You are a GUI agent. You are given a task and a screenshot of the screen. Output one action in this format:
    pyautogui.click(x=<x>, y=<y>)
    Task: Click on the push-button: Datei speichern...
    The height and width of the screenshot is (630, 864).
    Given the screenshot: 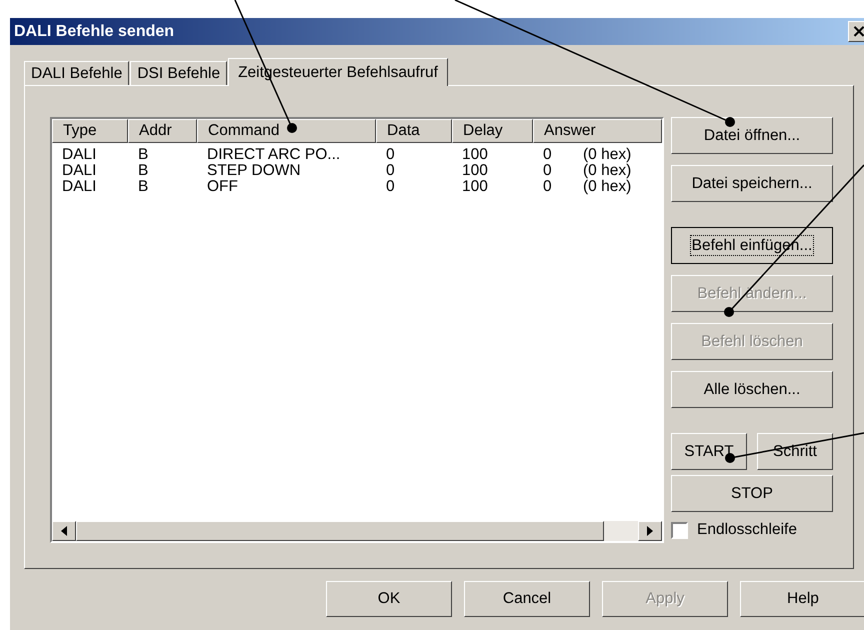 What is the action you would take?
    pyautogui.click(x=752, y=183)
    